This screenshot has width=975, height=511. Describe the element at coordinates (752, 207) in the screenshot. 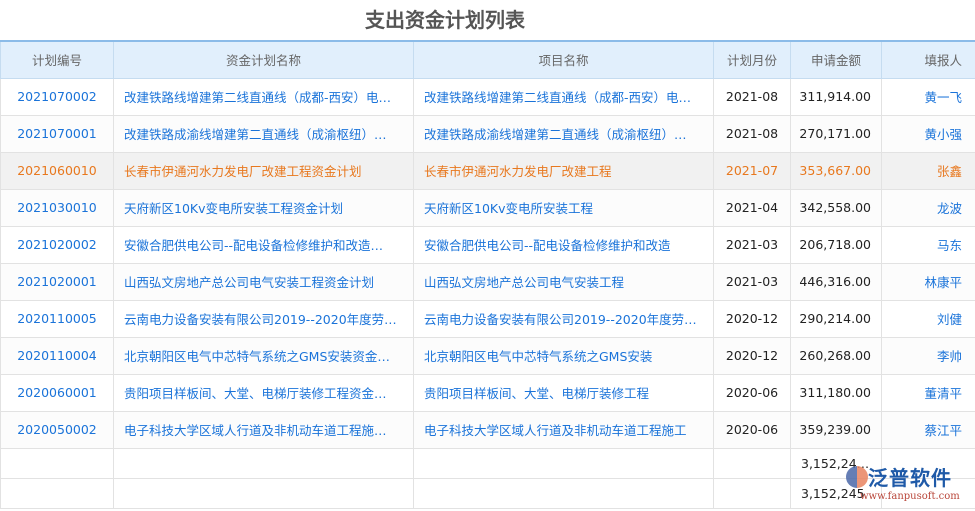

I see `plan-month: 2021-04` at that location.